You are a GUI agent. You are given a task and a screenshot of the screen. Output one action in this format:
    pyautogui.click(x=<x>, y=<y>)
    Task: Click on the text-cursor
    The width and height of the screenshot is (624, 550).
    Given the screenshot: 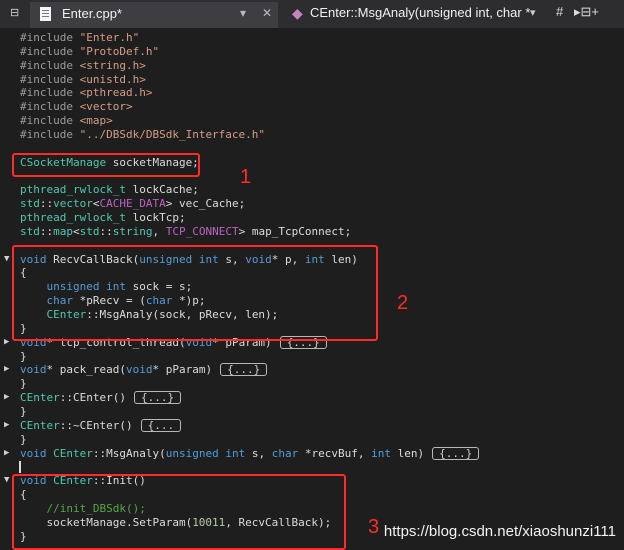 What is the action you would take?
    pyautogui.click(x=20, y=467)
    